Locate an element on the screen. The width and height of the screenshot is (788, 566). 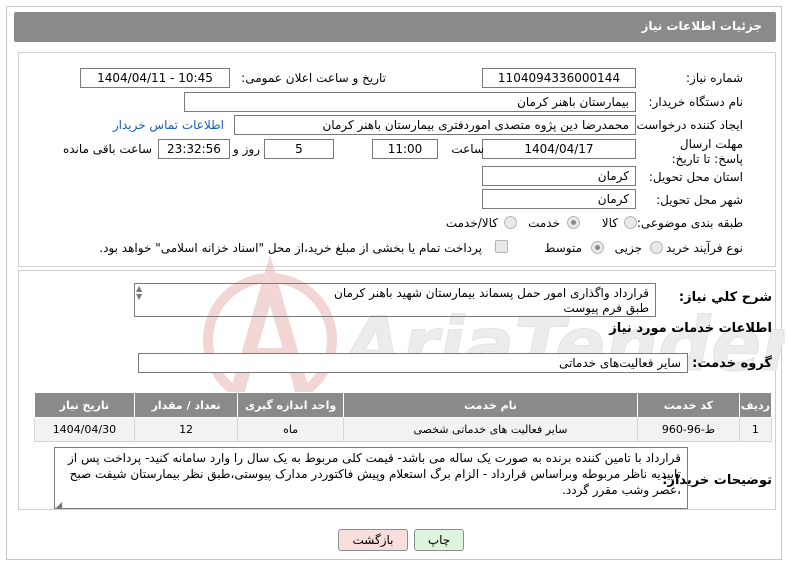
col-unit: واحد اندازه گیری is located at coordinates (290, 405).